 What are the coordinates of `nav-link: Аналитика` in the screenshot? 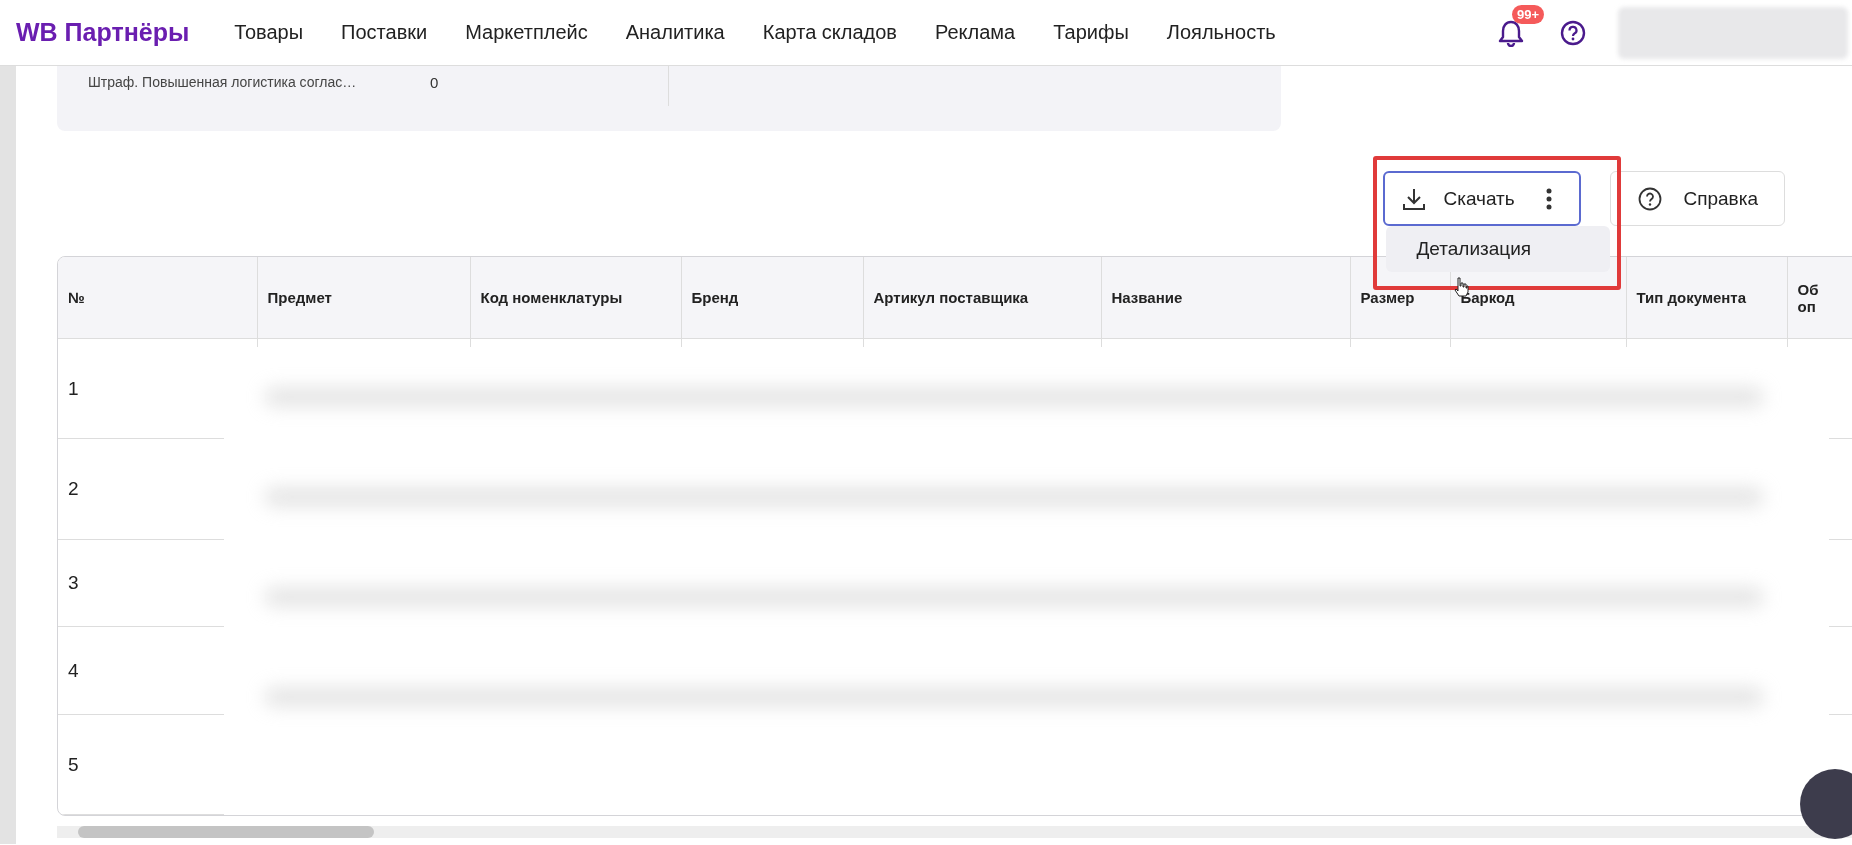 It's located at (675, 32).